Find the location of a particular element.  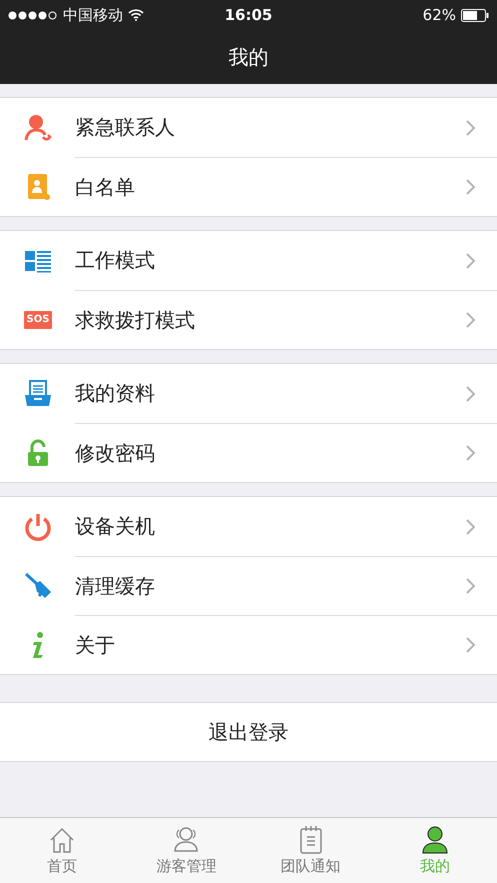

sos-icon: SOS is located at coordinates (38, 319).